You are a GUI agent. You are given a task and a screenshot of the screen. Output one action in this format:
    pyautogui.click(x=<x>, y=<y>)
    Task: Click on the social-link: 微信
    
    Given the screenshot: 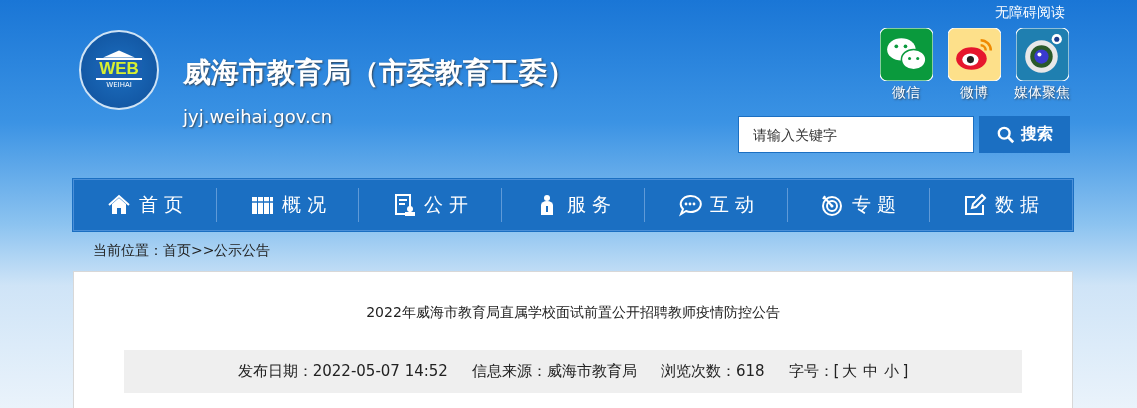 What is the action you would take?
    pyautogui.click(x=906, y=65)
    